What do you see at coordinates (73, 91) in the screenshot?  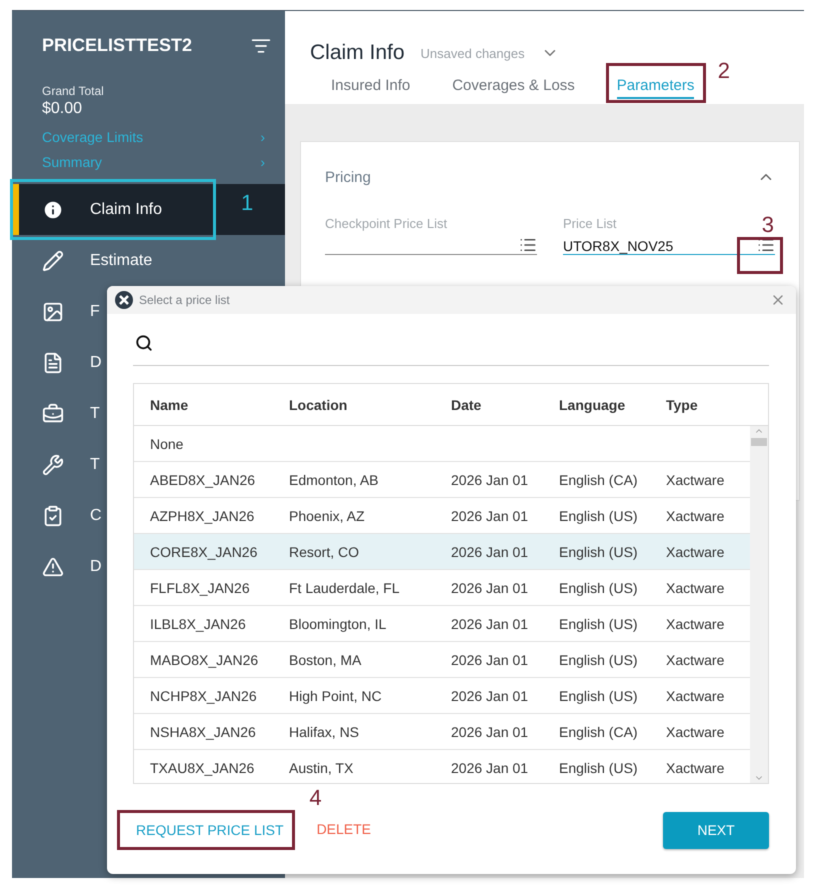 I see `grand-total-label: Grand Total` at bounding box center [73, 91].